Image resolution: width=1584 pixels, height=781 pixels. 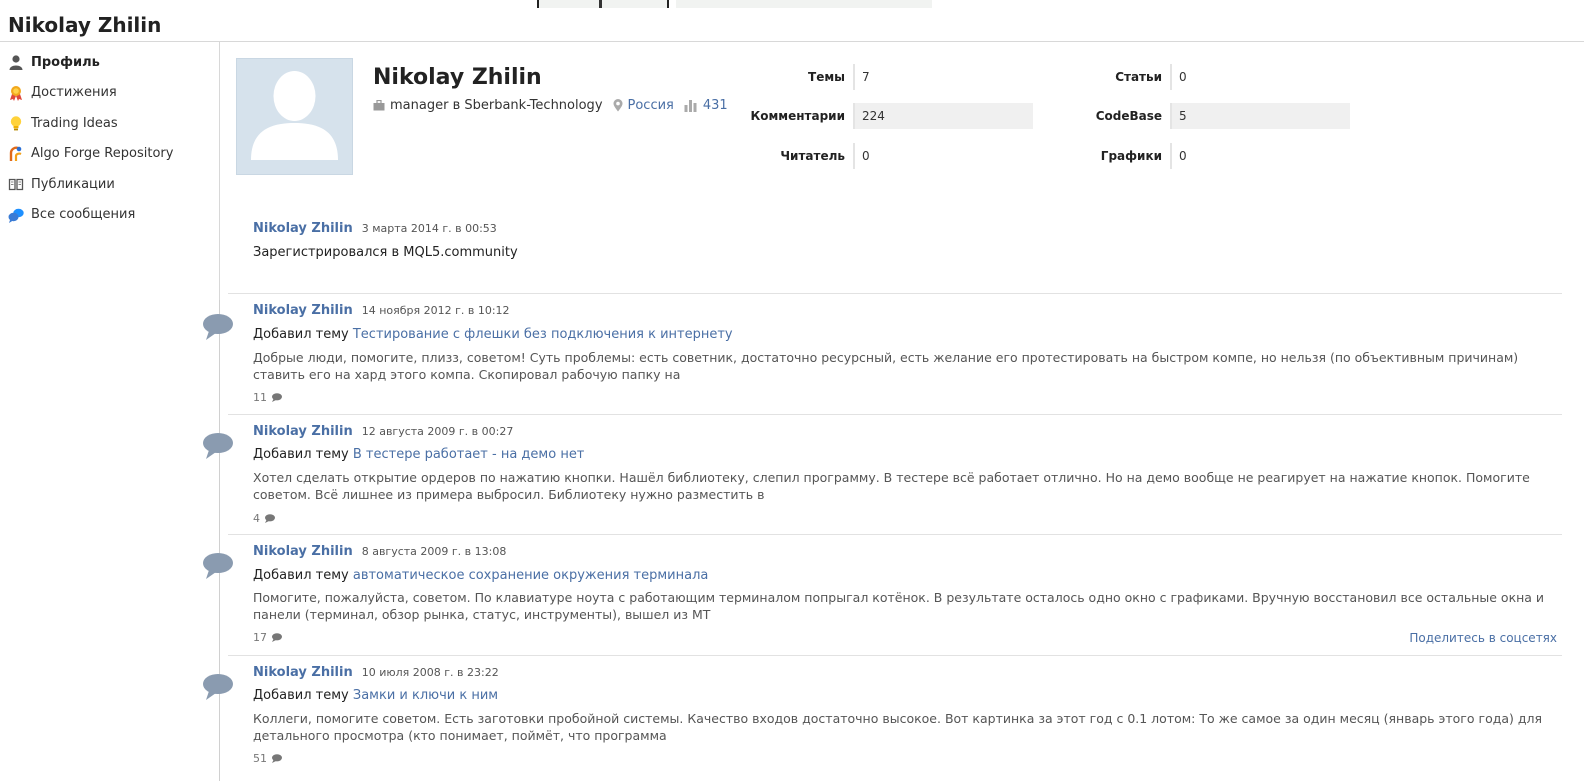 What do you see at coordinates (16, 154) in the screenshot?
I see `forge-icon` at bounding box center [16, 154].